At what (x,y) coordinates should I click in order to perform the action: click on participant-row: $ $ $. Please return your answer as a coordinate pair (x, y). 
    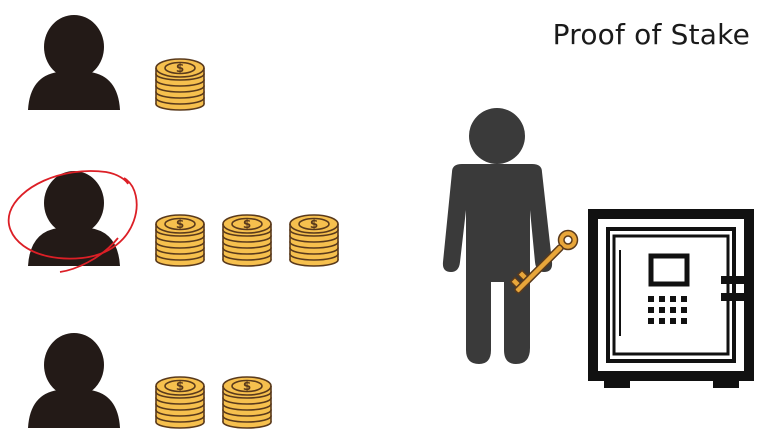
    Looking at the image, I should click on (173, 221).